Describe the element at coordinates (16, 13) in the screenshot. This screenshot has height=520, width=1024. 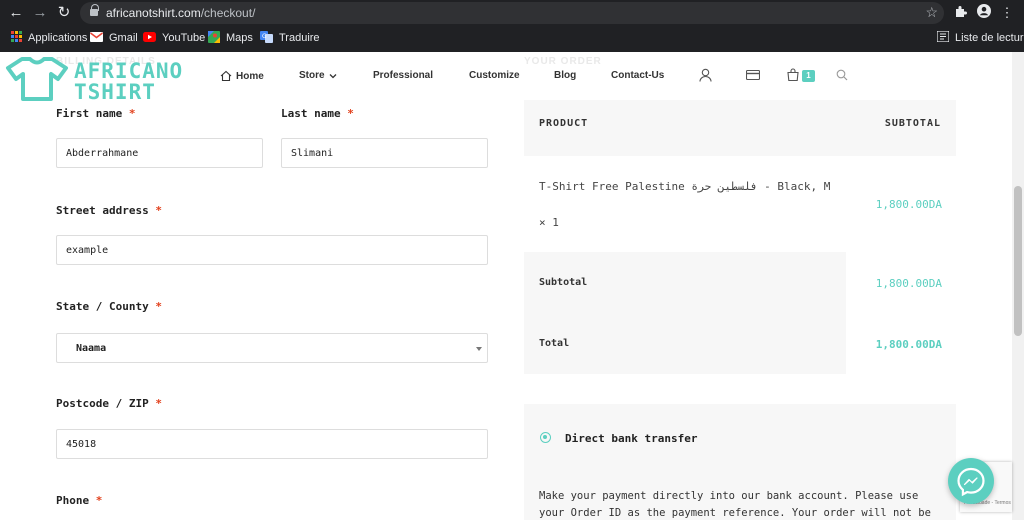
I see `back-arrow-icon: ←` at that location.